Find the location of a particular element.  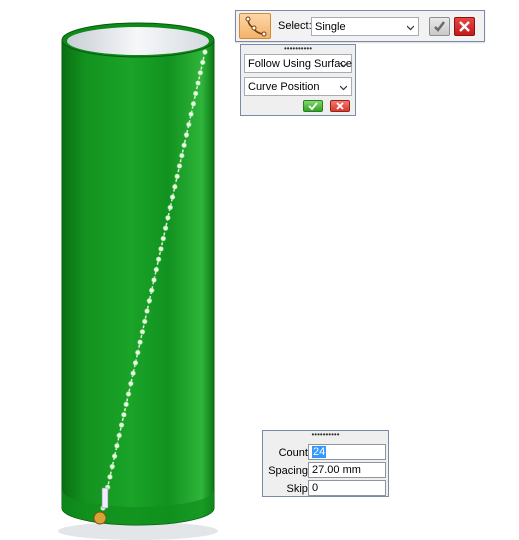

spacing-value: 27.00 mm is located at coordinates (336, 470).